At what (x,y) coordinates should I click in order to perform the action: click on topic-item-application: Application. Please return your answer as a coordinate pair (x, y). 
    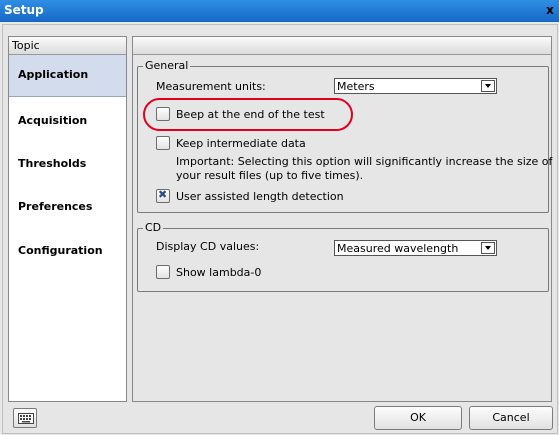
    Looking at the image, I should click on (67, 76).